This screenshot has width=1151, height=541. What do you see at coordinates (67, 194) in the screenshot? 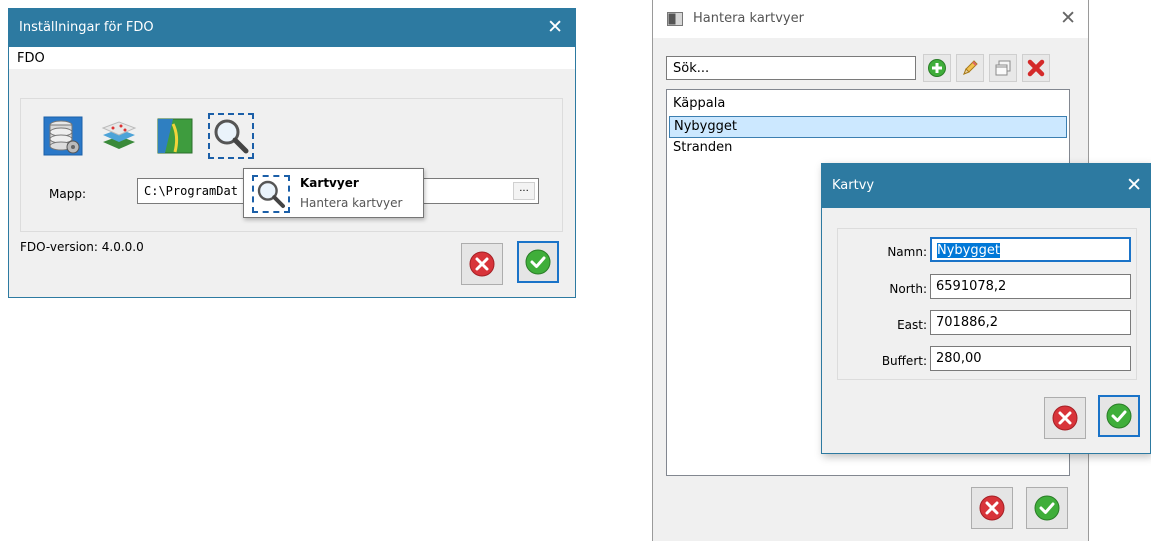
I see `folder-label: Mapp:` at bounding box center [67, 194].